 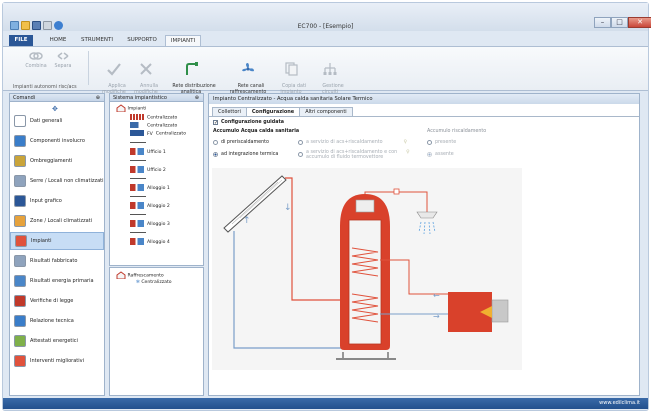 What do you see at coordinates (215, 154) in the screenshot?
I see `radio-selected-icon` at bounding box center [215, 154].